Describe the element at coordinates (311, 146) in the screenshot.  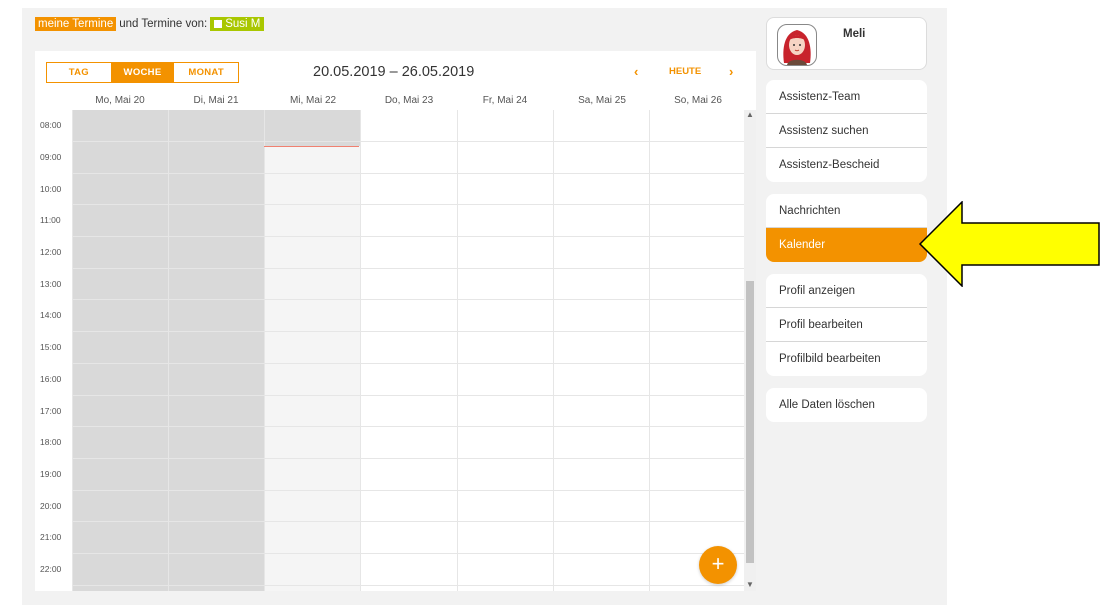
I see `current-time-indicator` at that location.